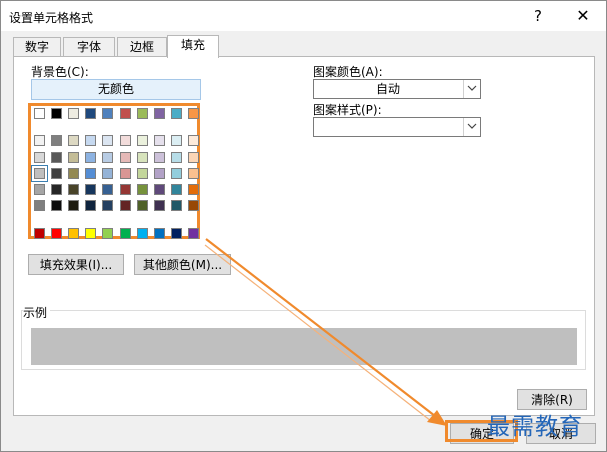  I want to click on watermark-text: 最需教育, so click(535, 427).